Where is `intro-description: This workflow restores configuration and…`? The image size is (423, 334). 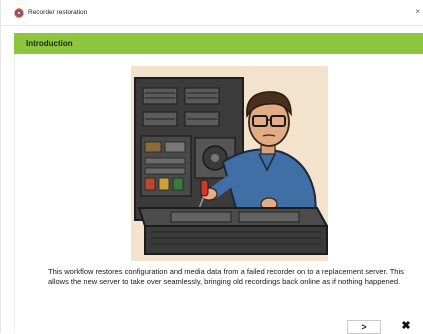
intro-description: This workflow restores configuration and… is located at coordinates (226, 276).